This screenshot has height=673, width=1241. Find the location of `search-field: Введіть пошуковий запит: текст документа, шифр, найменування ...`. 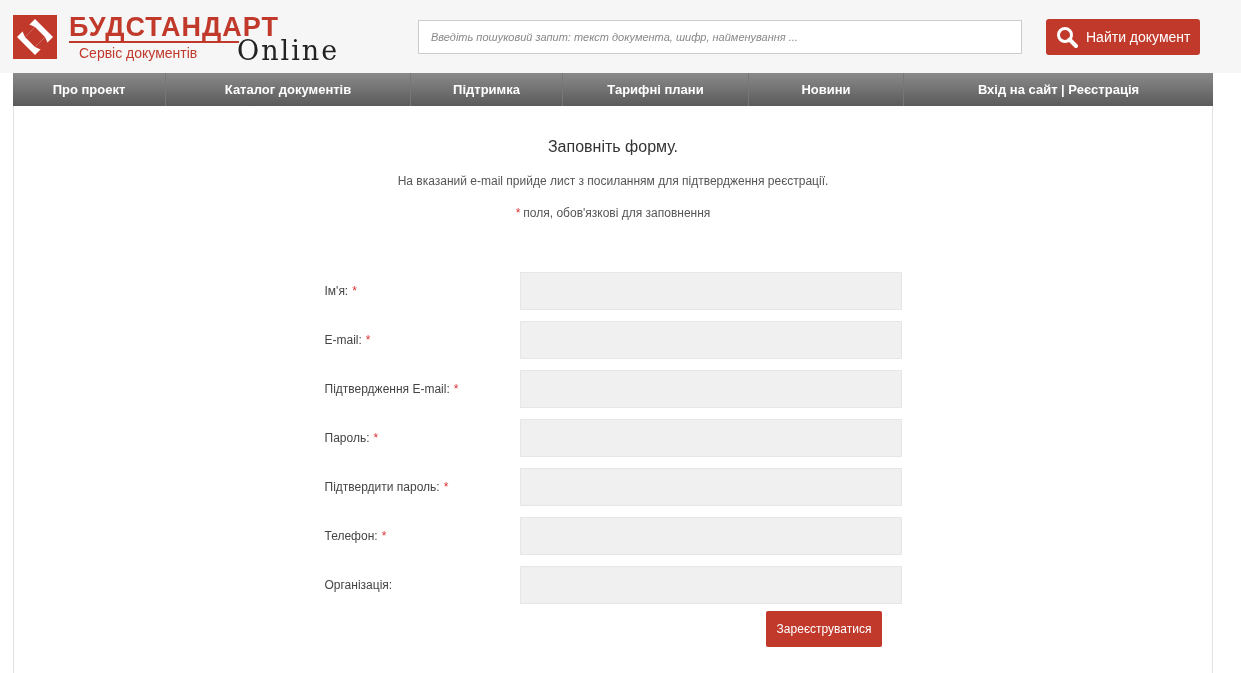

search-field: Введіть пошуковий запит: текст документа, шифр, найменування ... is located at coordinates (720, 36).